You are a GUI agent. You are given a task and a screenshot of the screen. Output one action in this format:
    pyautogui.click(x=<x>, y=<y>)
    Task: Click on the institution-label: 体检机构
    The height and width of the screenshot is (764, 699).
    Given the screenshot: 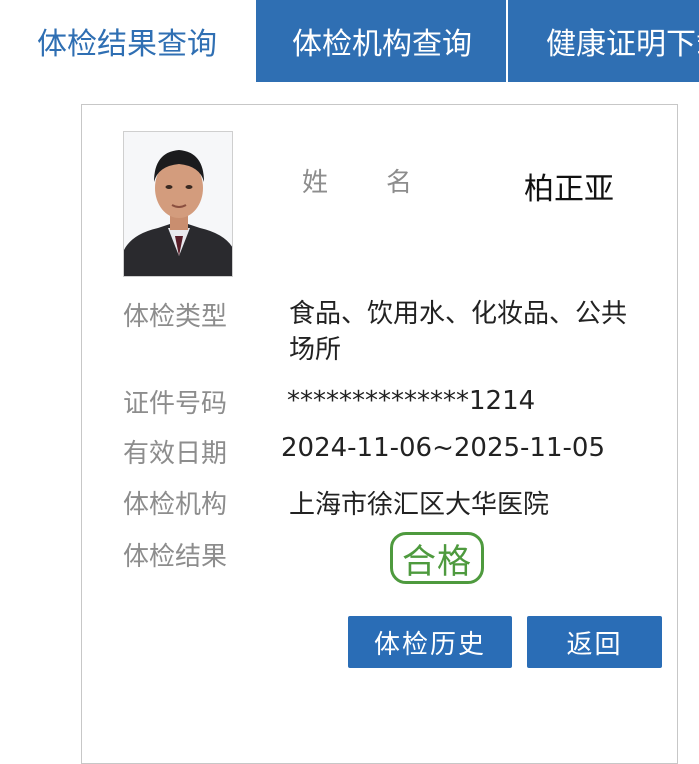 What is the action you would take?
    pyautogui.click(x=175, y=505)
    